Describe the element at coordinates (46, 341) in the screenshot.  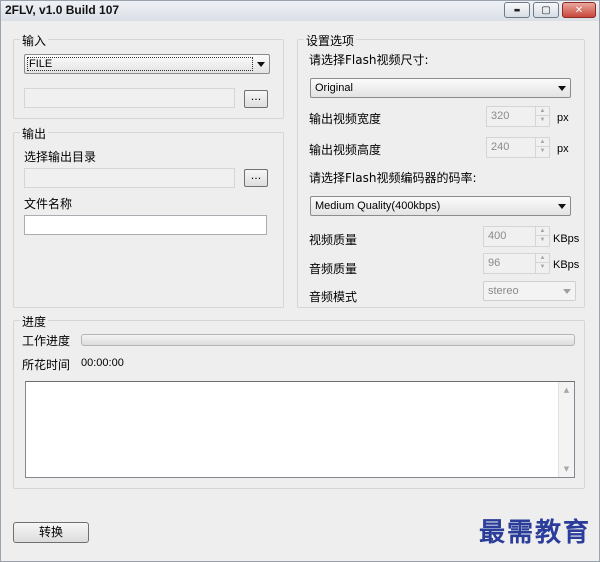
I see `work-progress-label: 工作进度` at that location.